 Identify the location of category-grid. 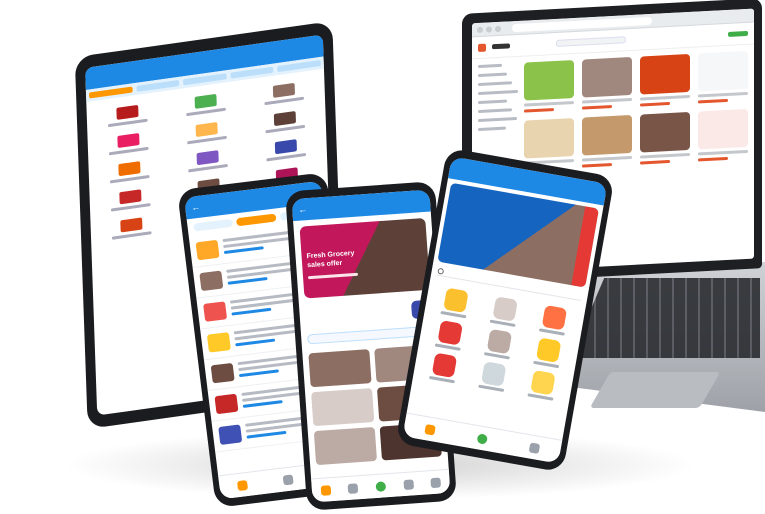
(499, 344).